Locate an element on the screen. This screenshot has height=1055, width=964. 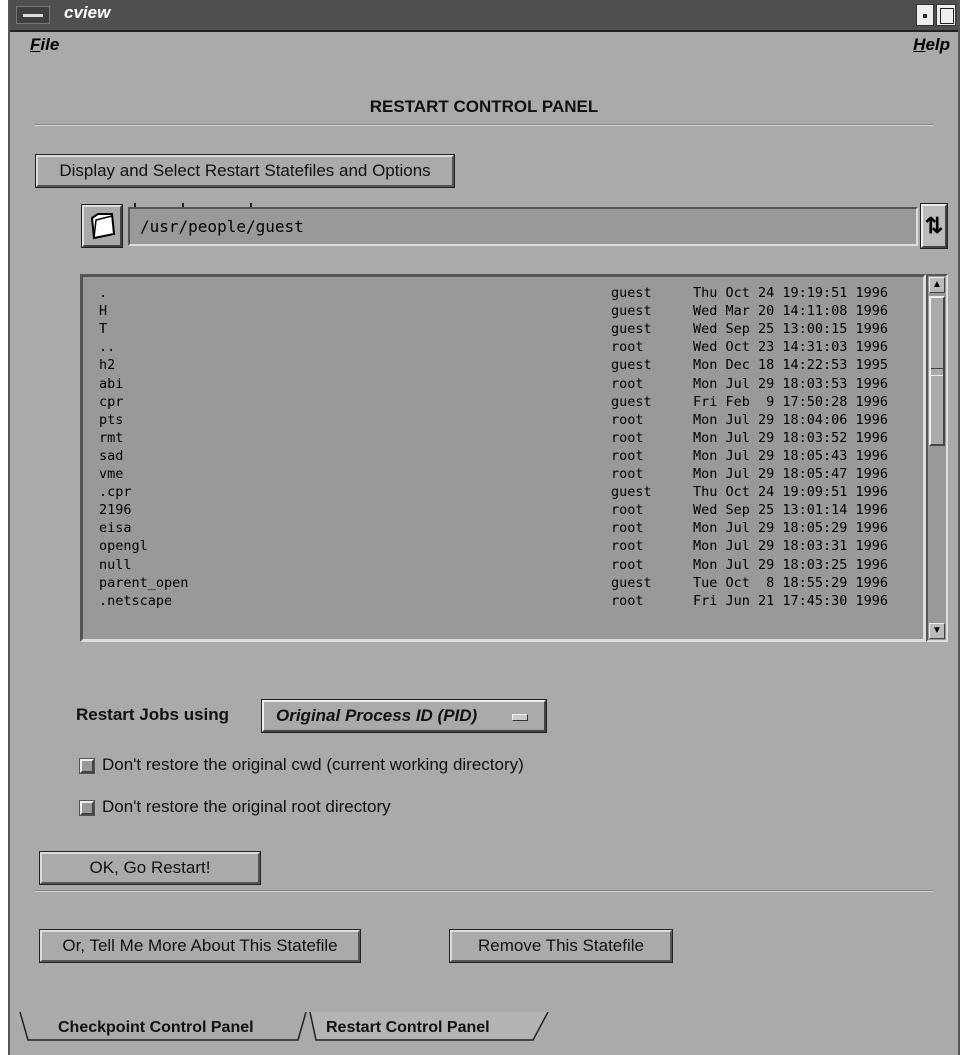
restart-option-value: Original Process ID (PID) is located at coordinates (377, 715).